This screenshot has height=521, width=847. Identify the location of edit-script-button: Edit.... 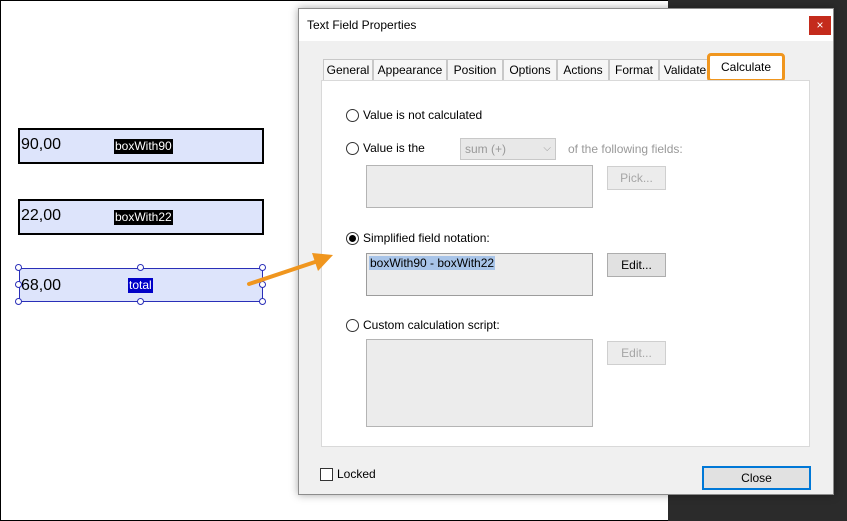
(636, 353).